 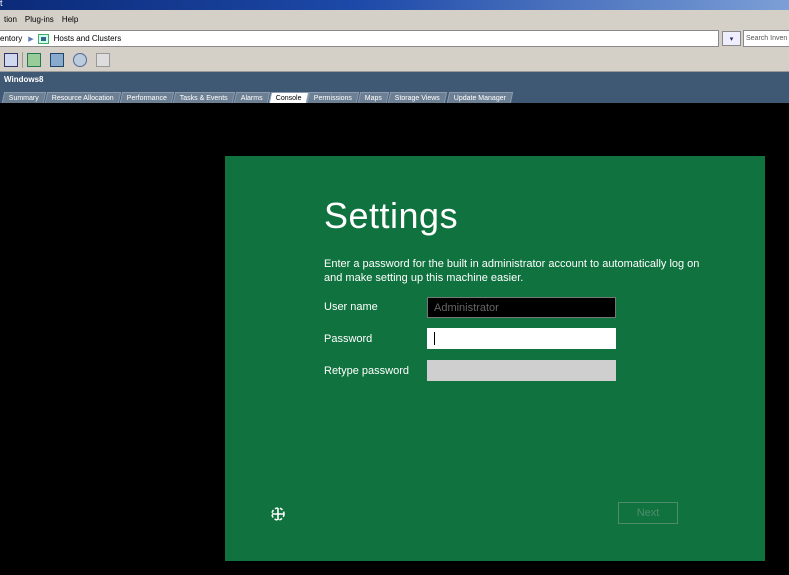 What do you see at coordinates (1, 4) in the screenshot?
I see `window-title: t` at bounding box center [1, 4].